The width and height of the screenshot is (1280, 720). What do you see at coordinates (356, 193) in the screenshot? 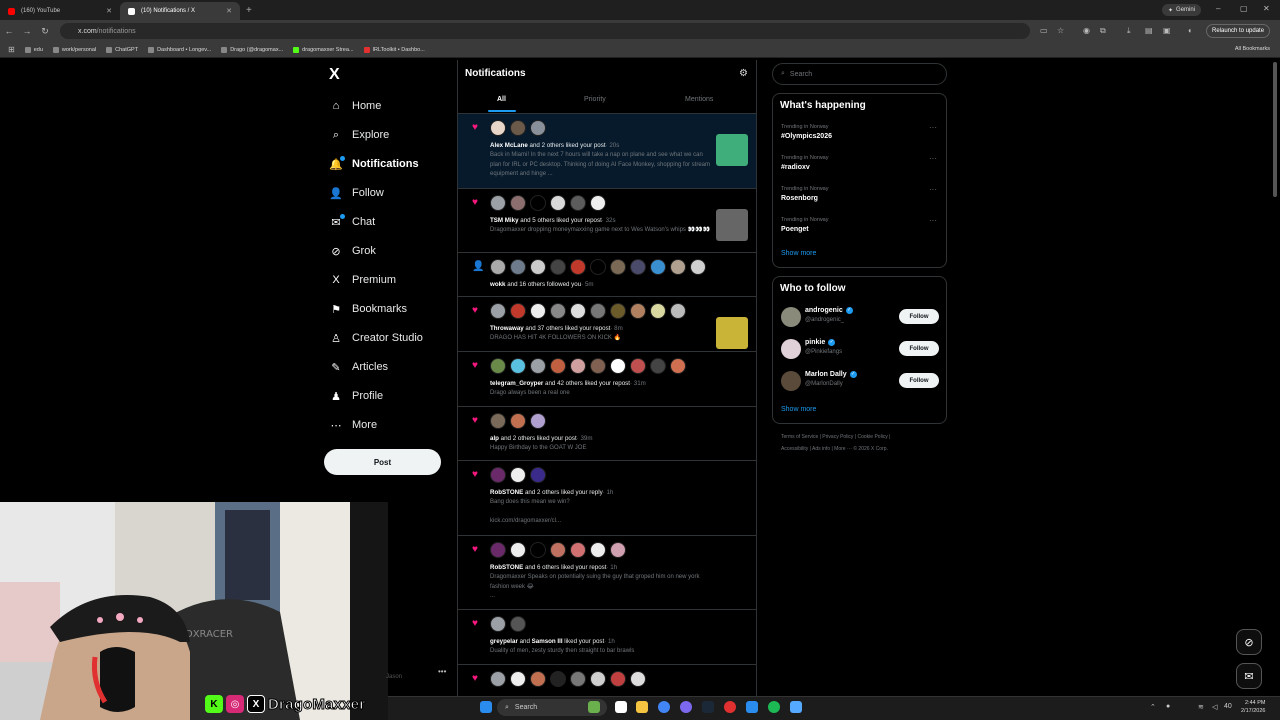
I see `nav-item-follow: 👤 Follow` at bounding box center [356, 193].